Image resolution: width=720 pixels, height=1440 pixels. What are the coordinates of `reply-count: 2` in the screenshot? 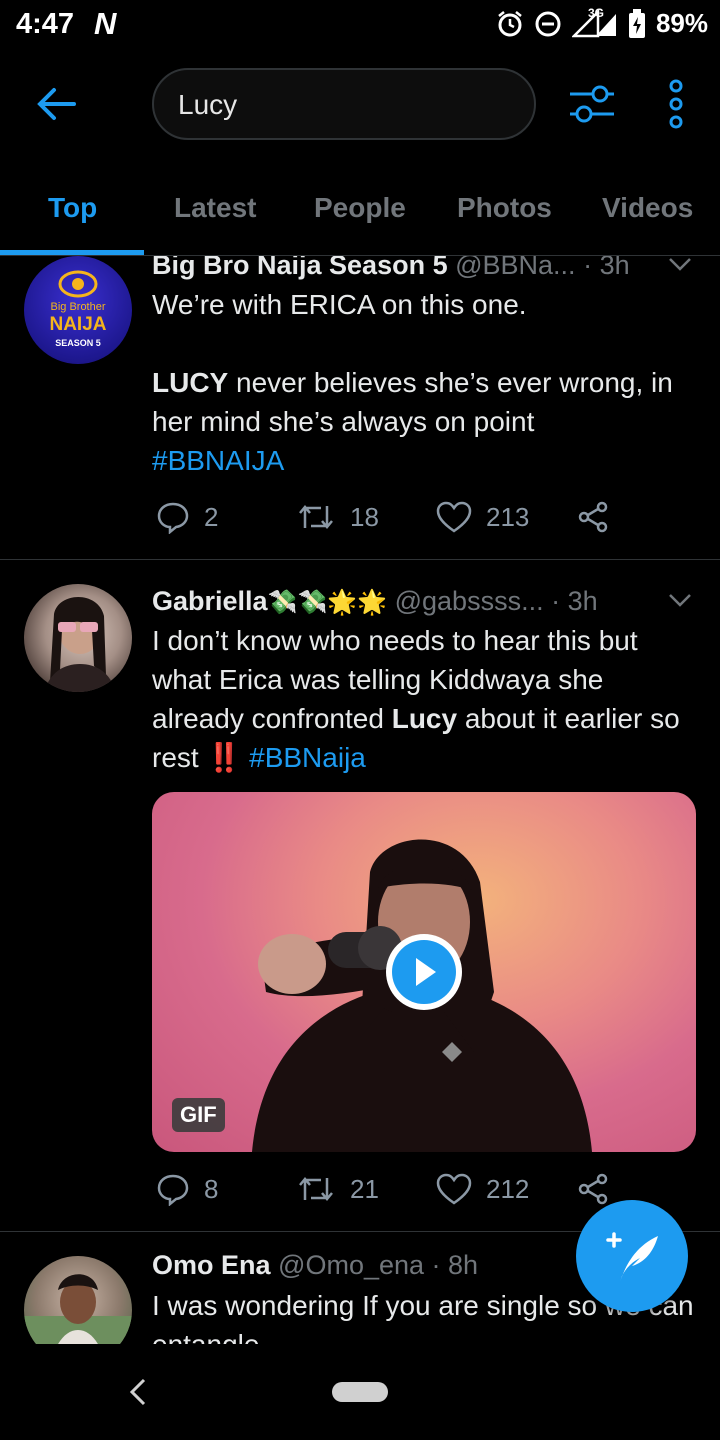 It's located at (211, 516).